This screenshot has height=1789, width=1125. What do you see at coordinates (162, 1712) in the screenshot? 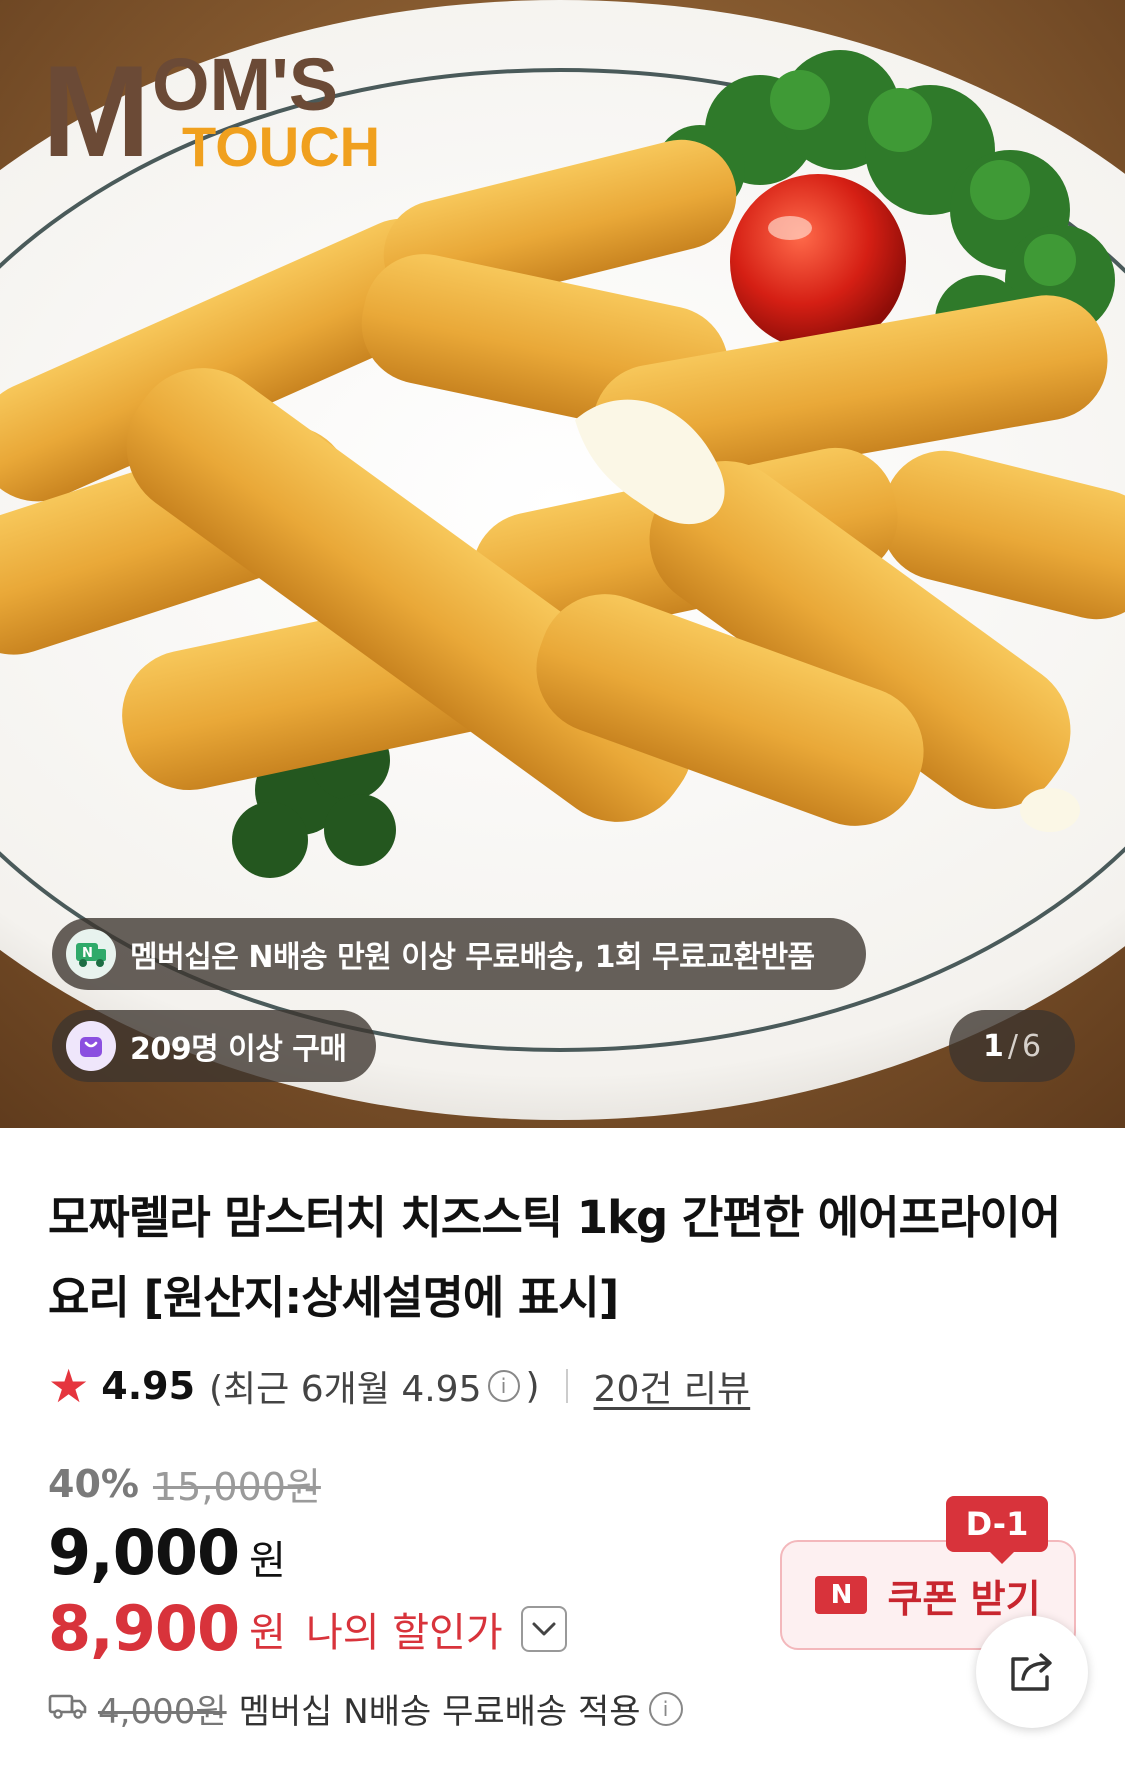
I see `shipping-fee: 4,000원` at bounding box center [162, 1712].